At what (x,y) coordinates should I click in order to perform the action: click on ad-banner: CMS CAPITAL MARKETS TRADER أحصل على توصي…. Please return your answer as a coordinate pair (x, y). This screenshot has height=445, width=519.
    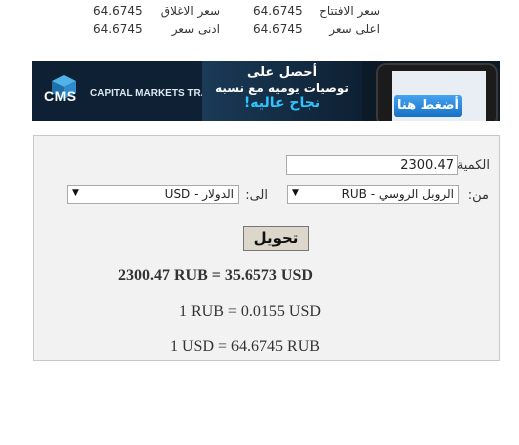
    Looking at the image, I should click on (266, 91).